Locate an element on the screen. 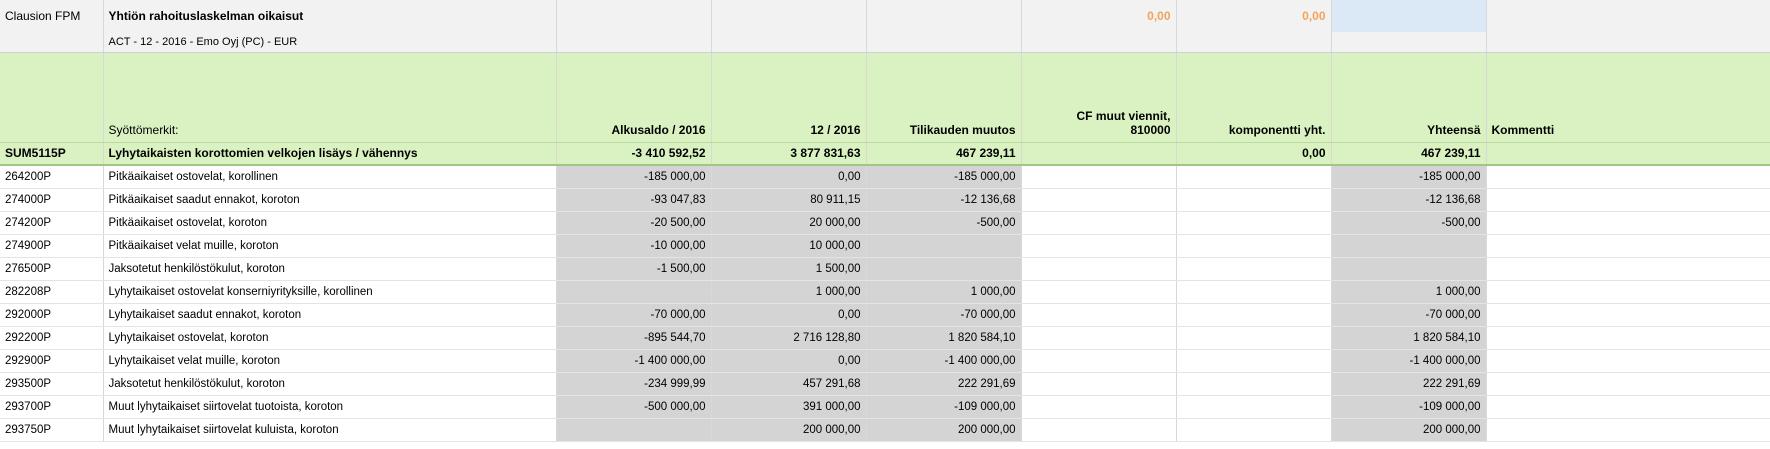 Image resolution: width=1770 pixels, height=449 pixels. row-alkusaldo: -500 000,00 is located at coordinates (634, 407).